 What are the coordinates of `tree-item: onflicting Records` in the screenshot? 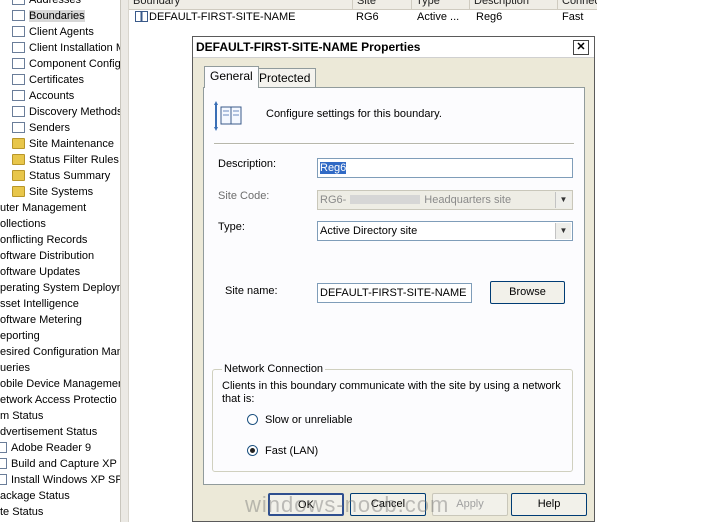 It's located at (43, 240).